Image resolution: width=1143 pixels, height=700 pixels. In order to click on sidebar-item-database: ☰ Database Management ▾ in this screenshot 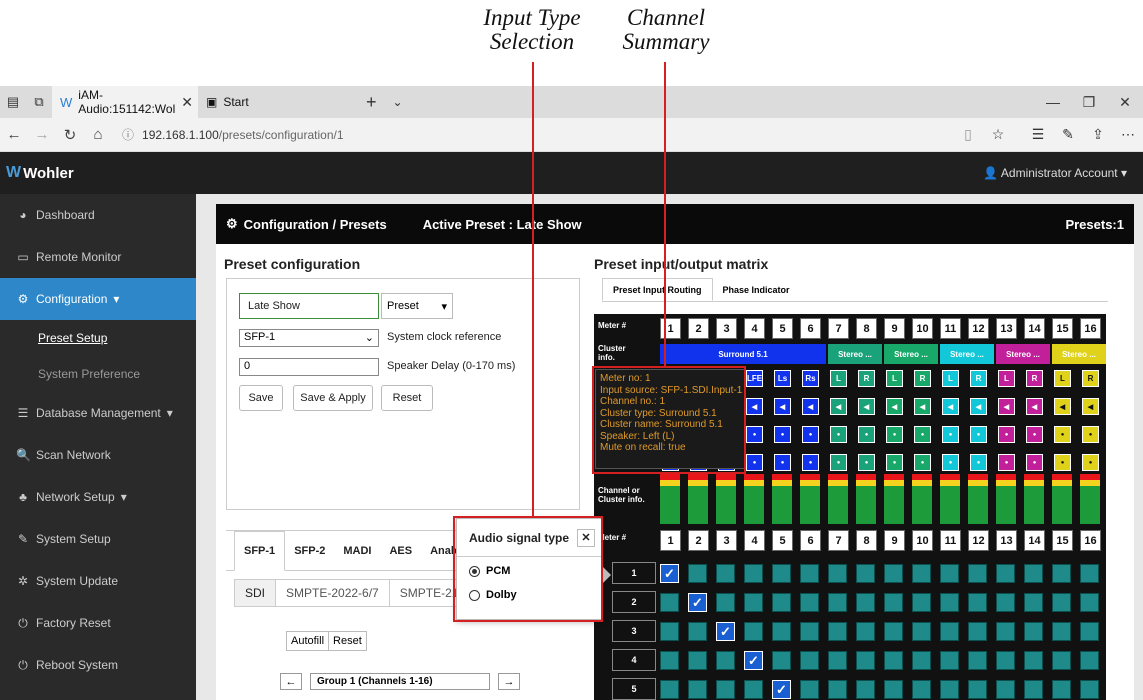, I will do `click(98, 413)`.